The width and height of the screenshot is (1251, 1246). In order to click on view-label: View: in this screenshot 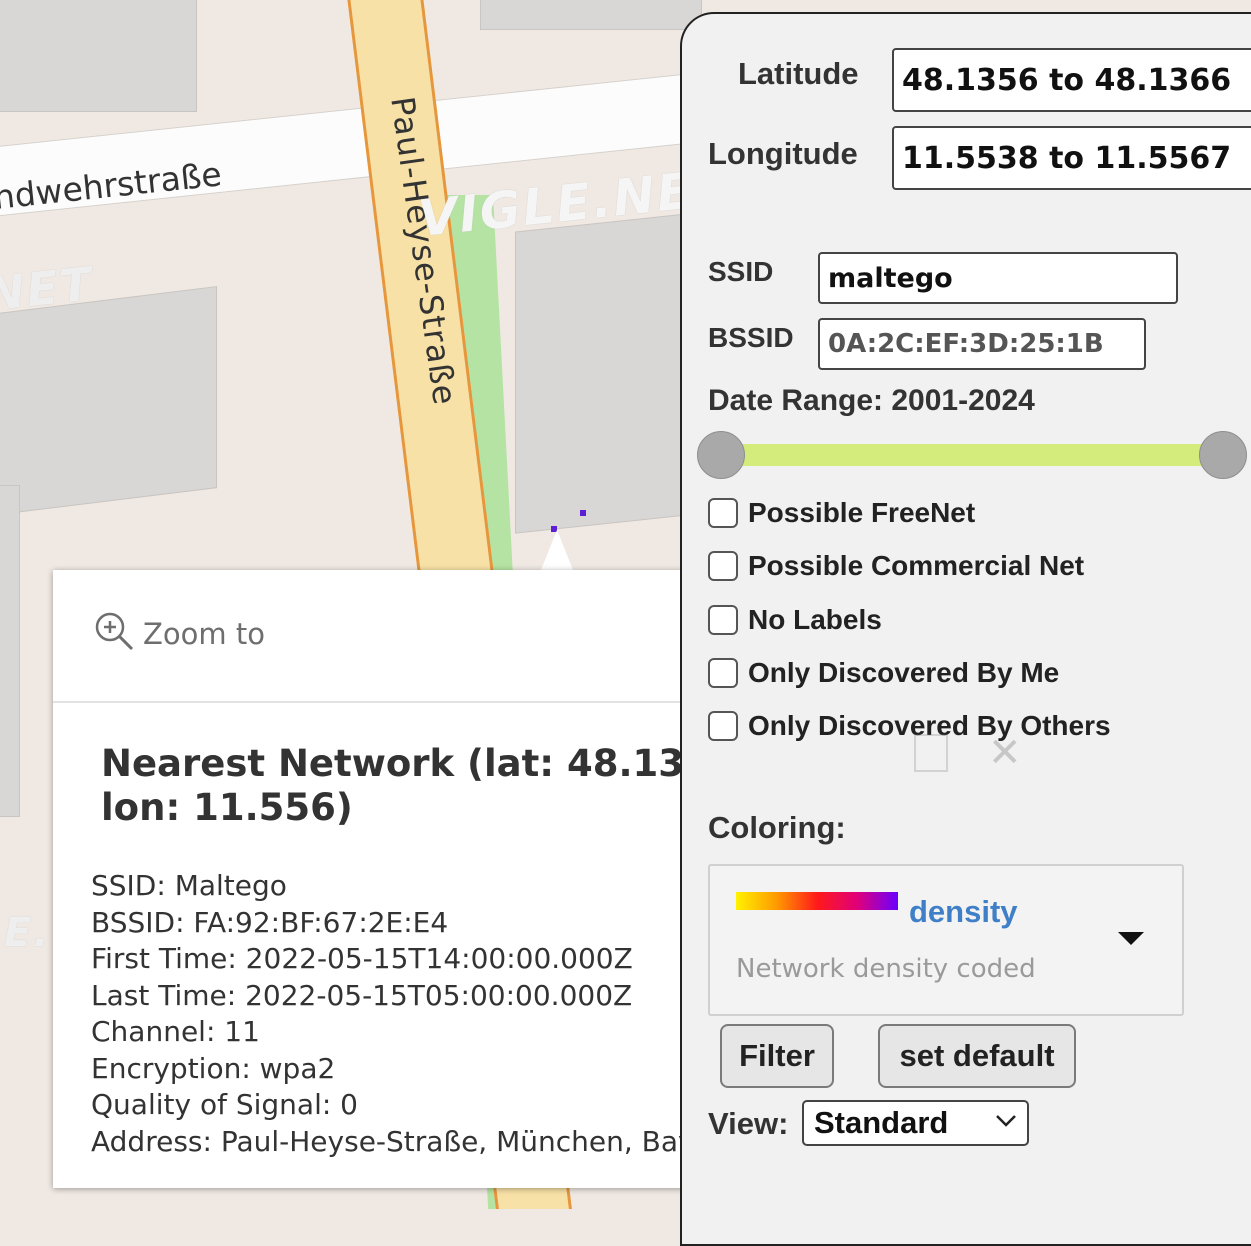, I will do `click(748, 1123)`.